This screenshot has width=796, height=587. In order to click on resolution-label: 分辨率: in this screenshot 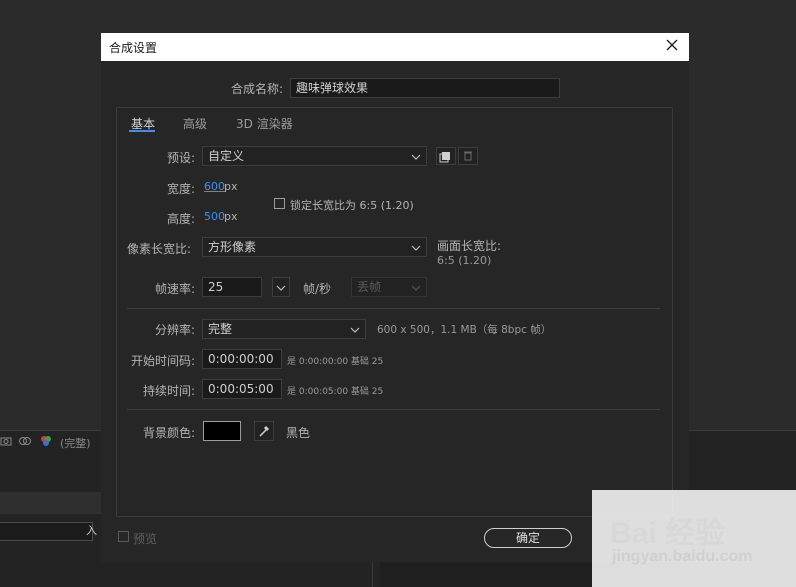, I will do `click(175, 330)`.